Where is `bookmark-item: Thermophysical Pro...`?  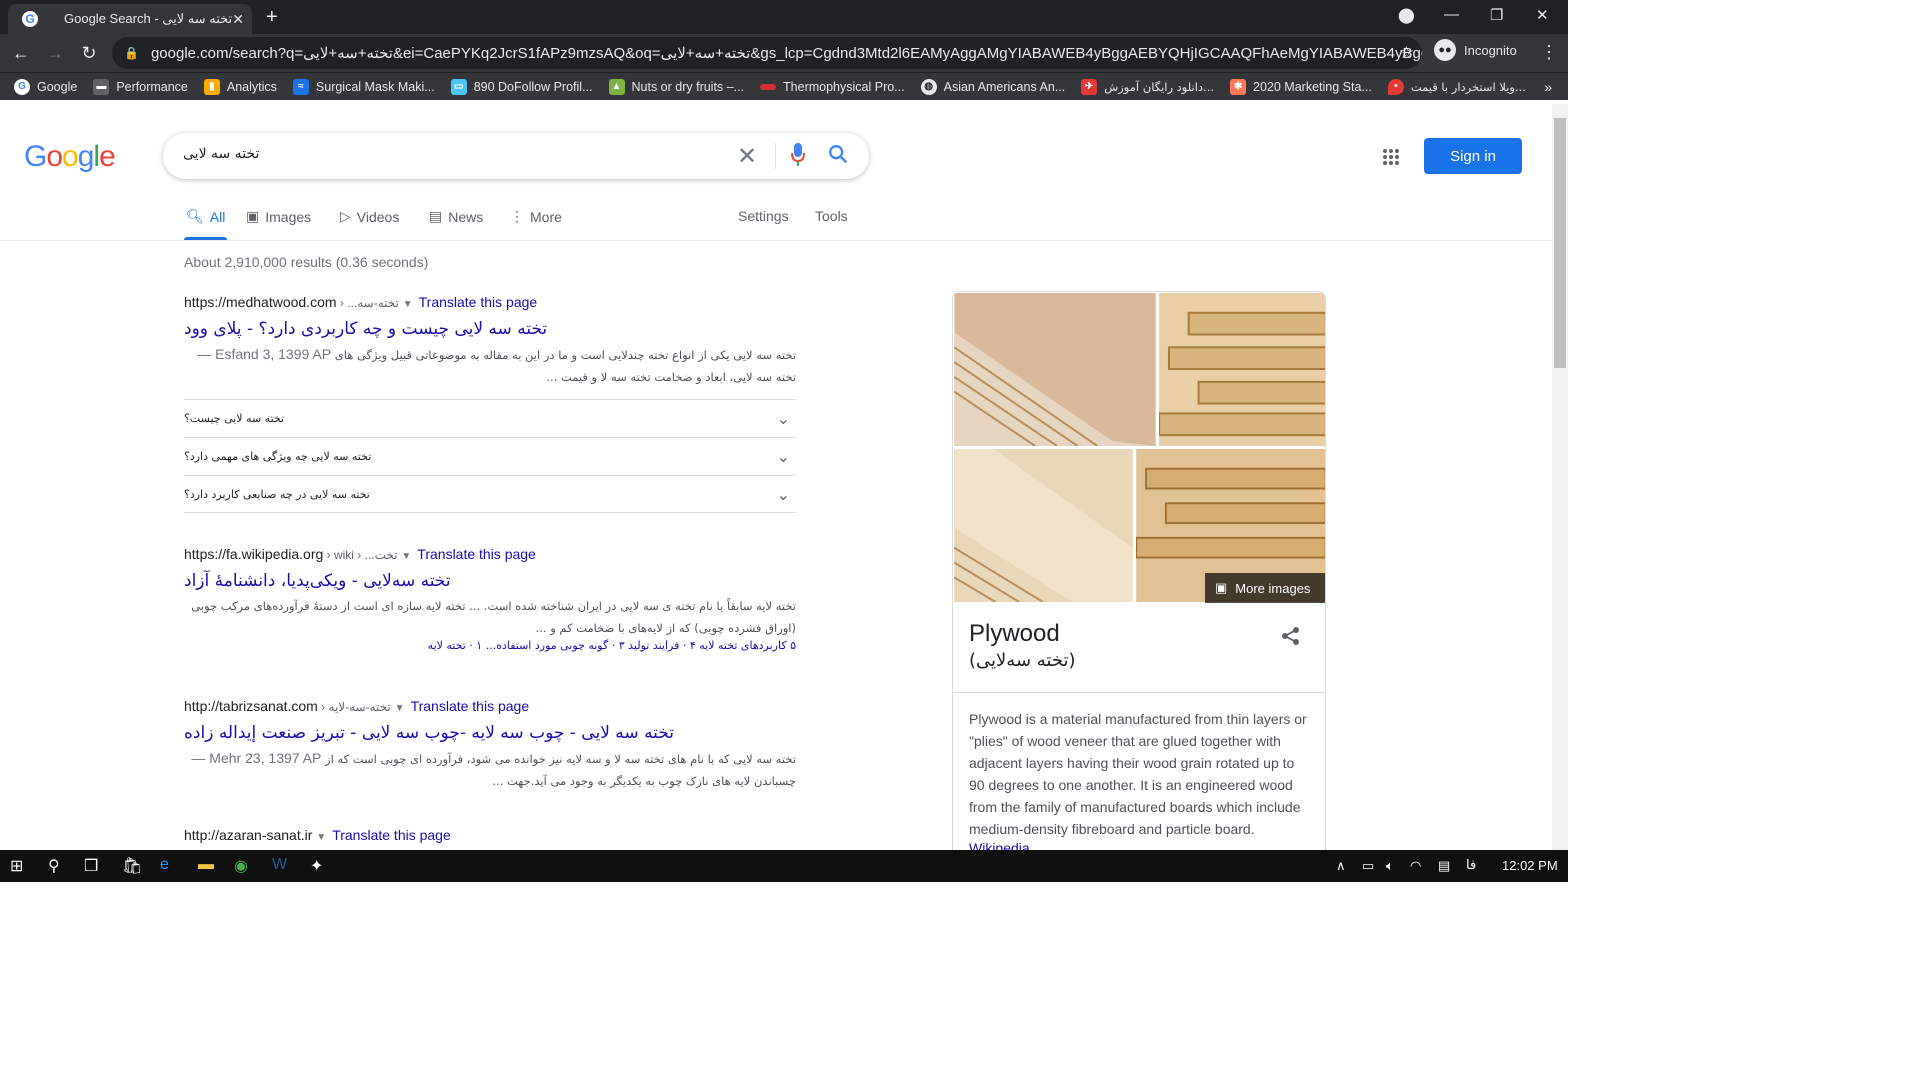
bookmark-item: Thermophysical Pro... is located at coordinates (832, 87).